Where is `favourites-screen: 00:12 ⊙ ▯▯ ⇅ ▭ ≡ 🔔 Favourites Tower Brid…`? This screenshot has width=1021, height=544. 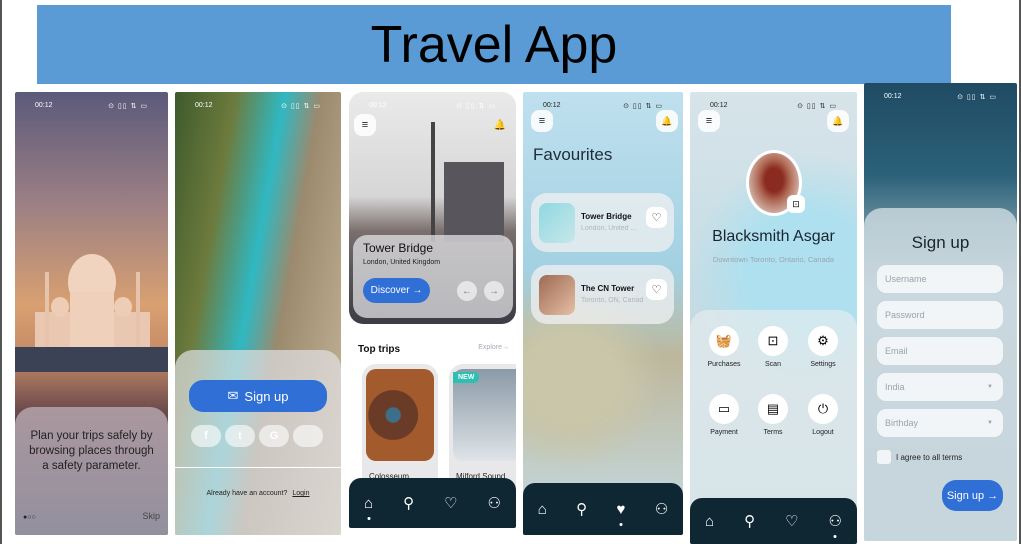 favourites-screen: 00:12 ⊙ ▯▯ ⇅ ▭ ≡ 🔔 Favourites Tower Brid… is located at coordinates (603, 313).